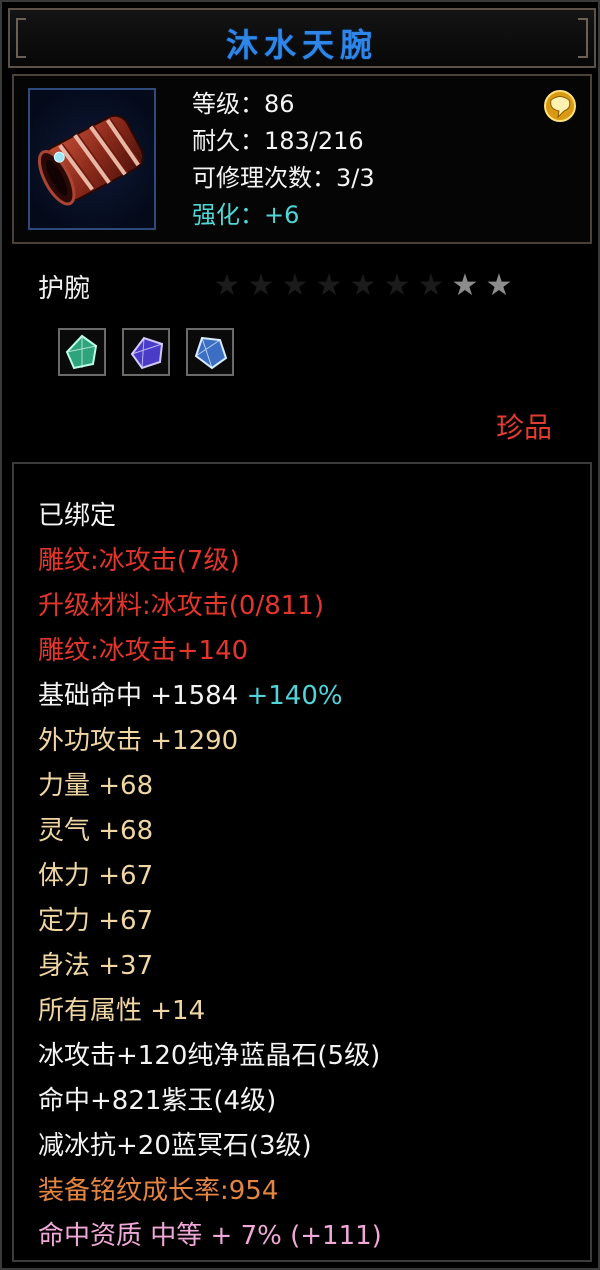 This screenshot has height=1270, width=600. Describe the element at coordinates (301, 45) in the screenshot. I see `item-name: 沐水天腕` at that location.